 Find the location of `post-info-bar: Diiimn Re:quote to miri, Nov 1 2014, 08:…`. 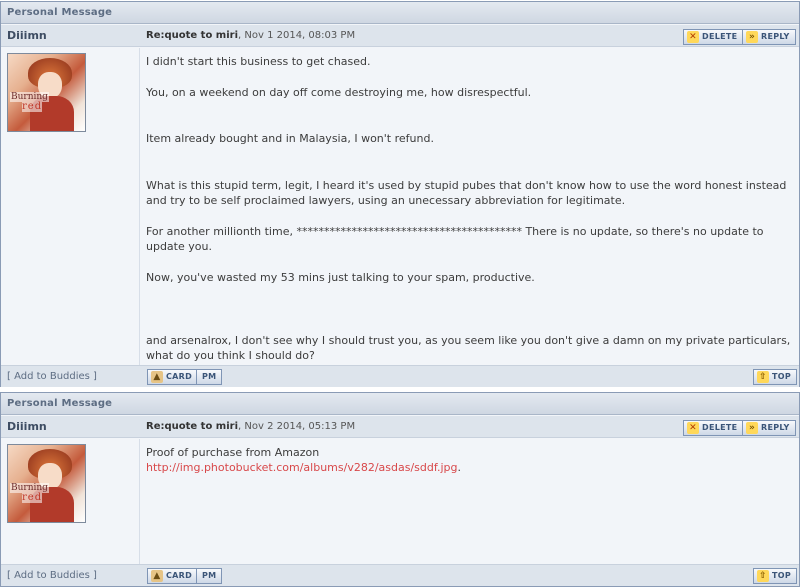

post-info-bar: Diiimn Re:quote to miri, Nov 1 2014, 08:… is located at coordinates (400, 36).